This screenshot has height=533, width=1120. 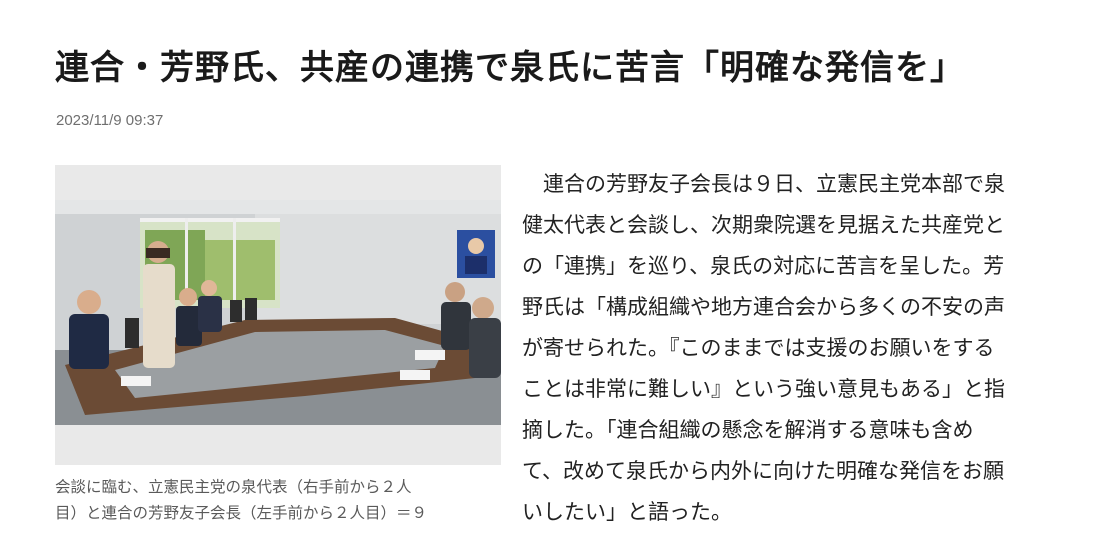 What do you see at coordinates (110, 120) in the screenshot?
I see `publish-timestamp: 2023/11/9 09:37` at bounding box center [110, 120].